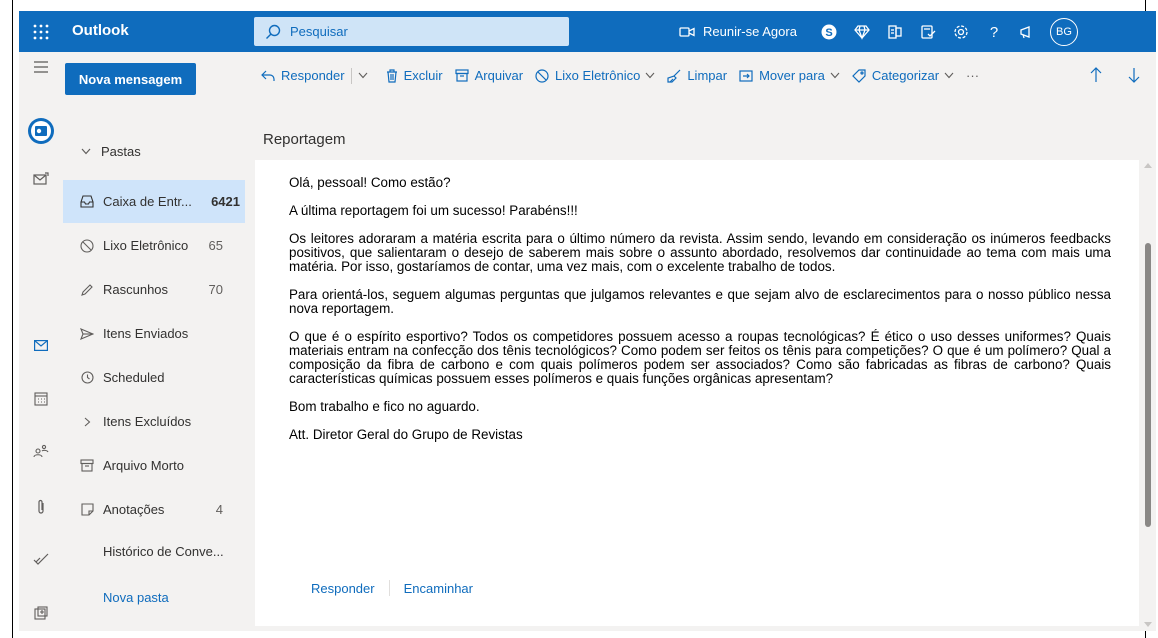 This screenshot has height=638, width=1158. I want to click on message-subject: Reportagem, so click(304, 139).